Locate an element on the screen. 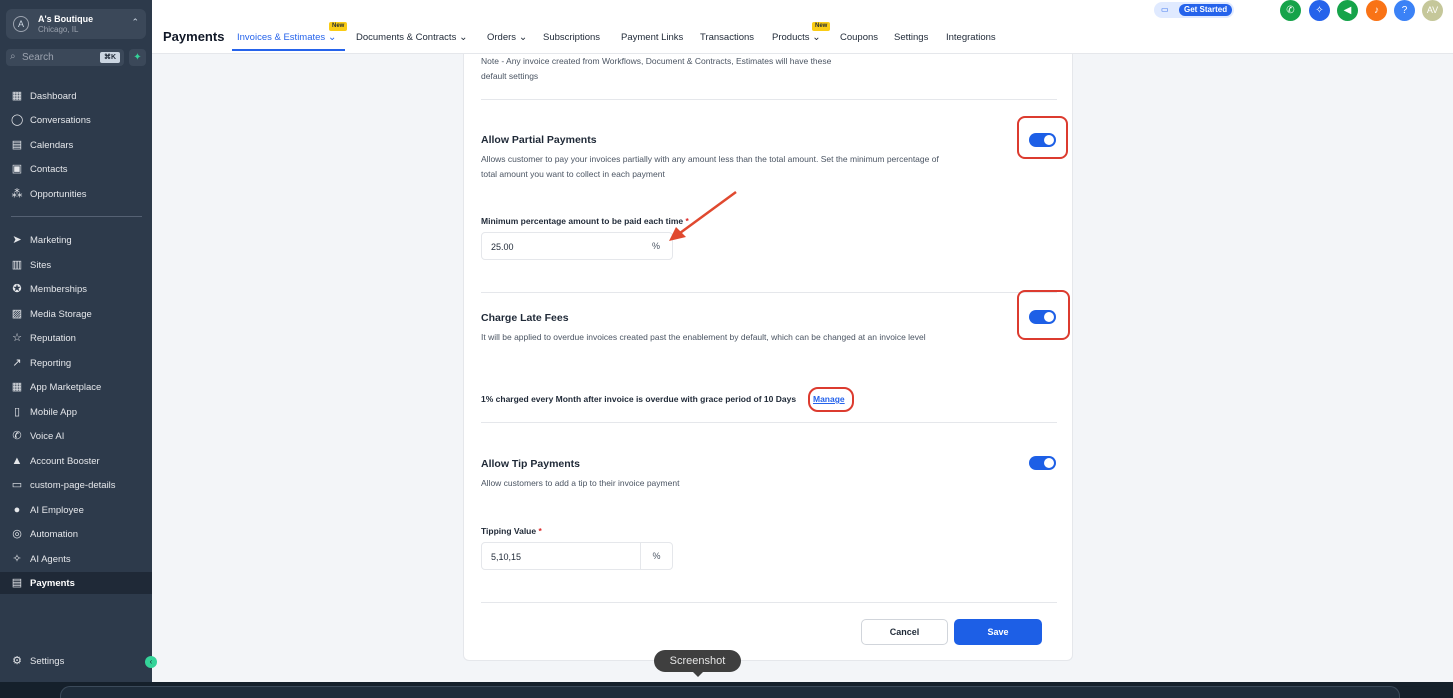 The width and height of the screenshot is (1453, 698). sidebar-item-dashboard: ▦ Dashboard is located at coordinates (76, 96).